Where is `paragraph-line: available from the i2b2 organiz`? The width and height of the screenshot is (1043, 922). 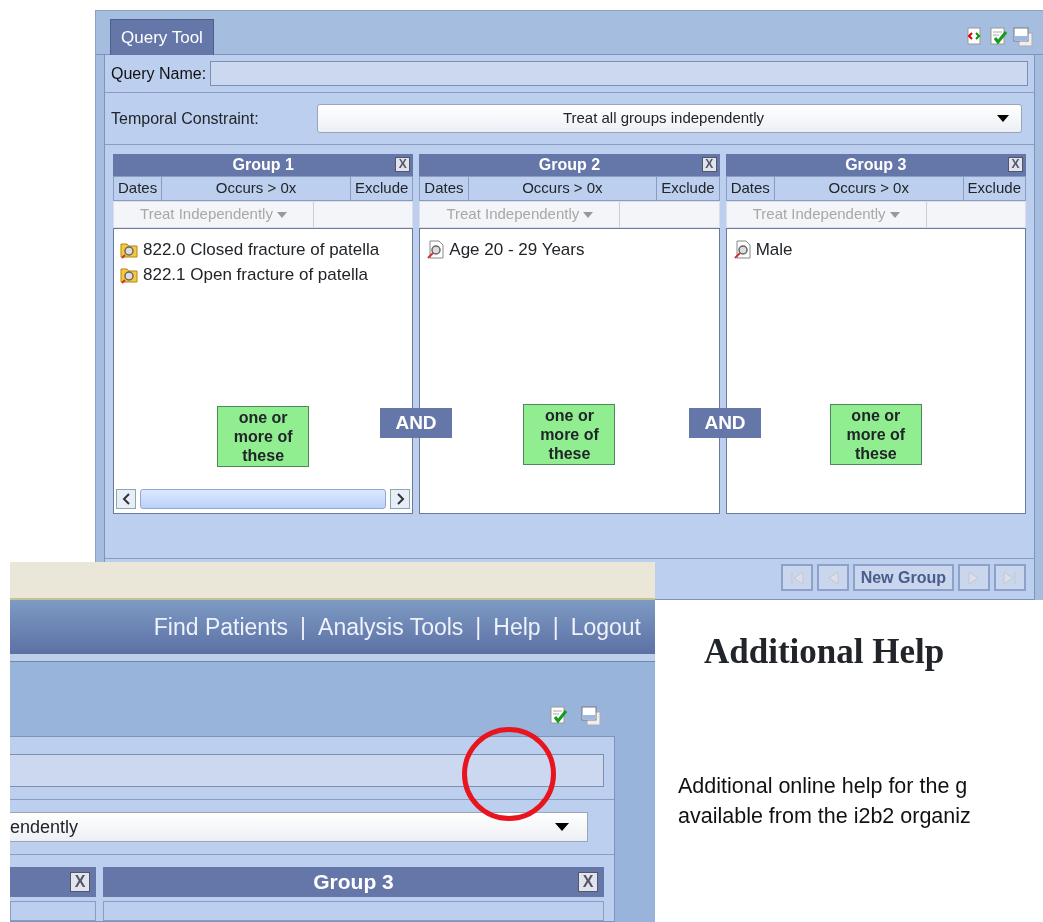
paragraph-line: available from the i2b2 organiz is located at coordinates (824, 816).